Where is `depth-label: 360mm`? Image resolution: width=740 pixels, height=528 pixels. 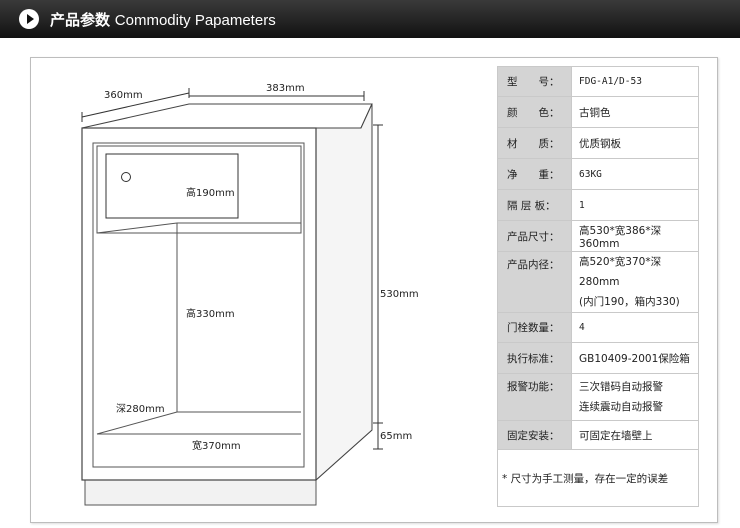
depth-label: 360mm is located at coordinates (123, 95).